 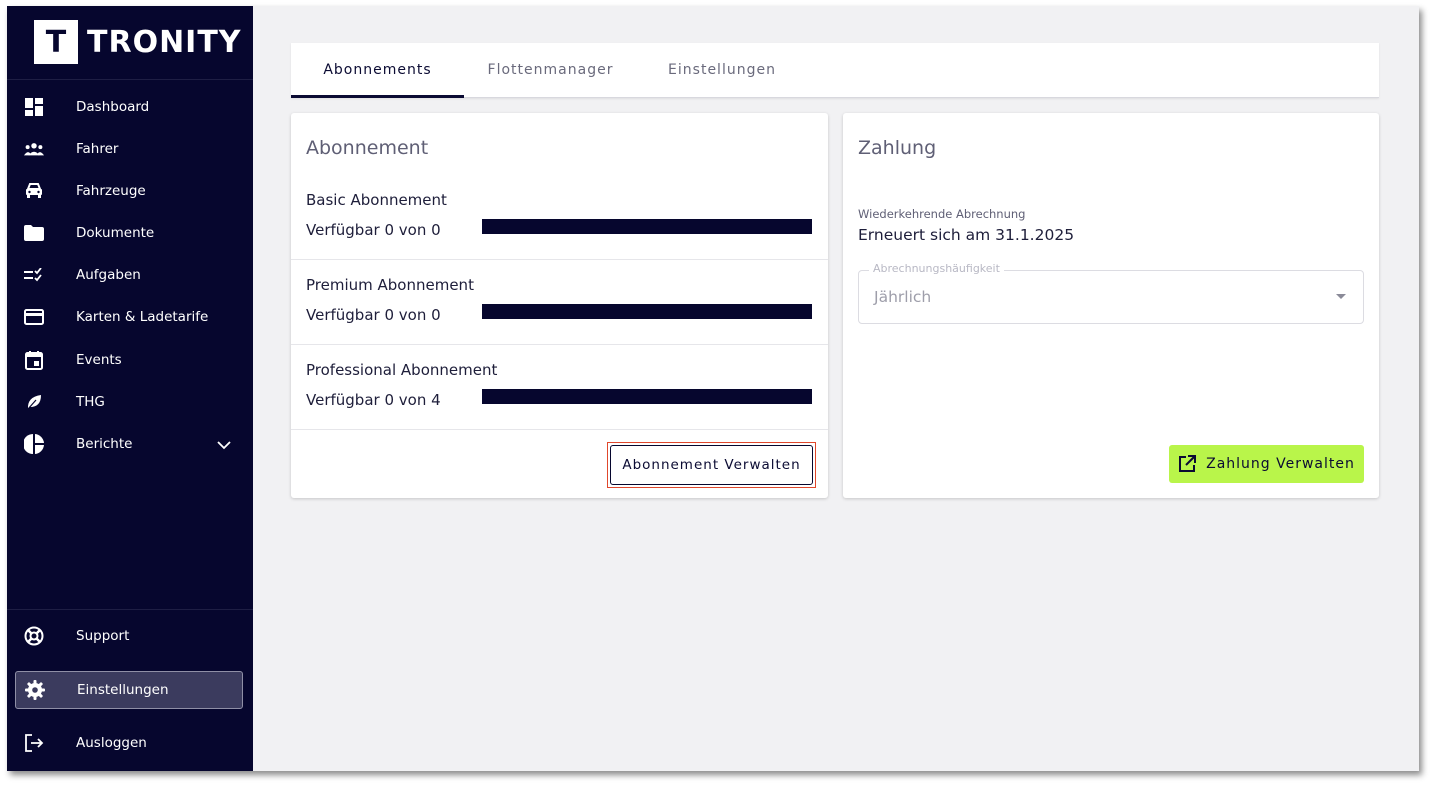 I want to click on subscription-name: Basic Abonnement, so click(x=376, y=200).